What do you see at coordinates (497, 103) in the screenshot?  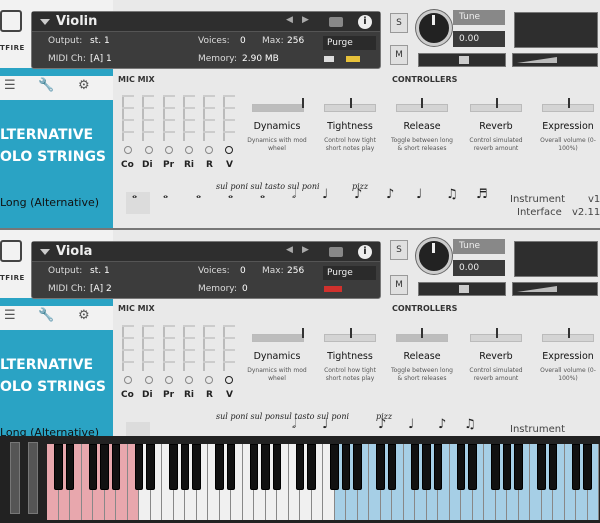 I see `reverb-handle` at bounding box center [497, 103].